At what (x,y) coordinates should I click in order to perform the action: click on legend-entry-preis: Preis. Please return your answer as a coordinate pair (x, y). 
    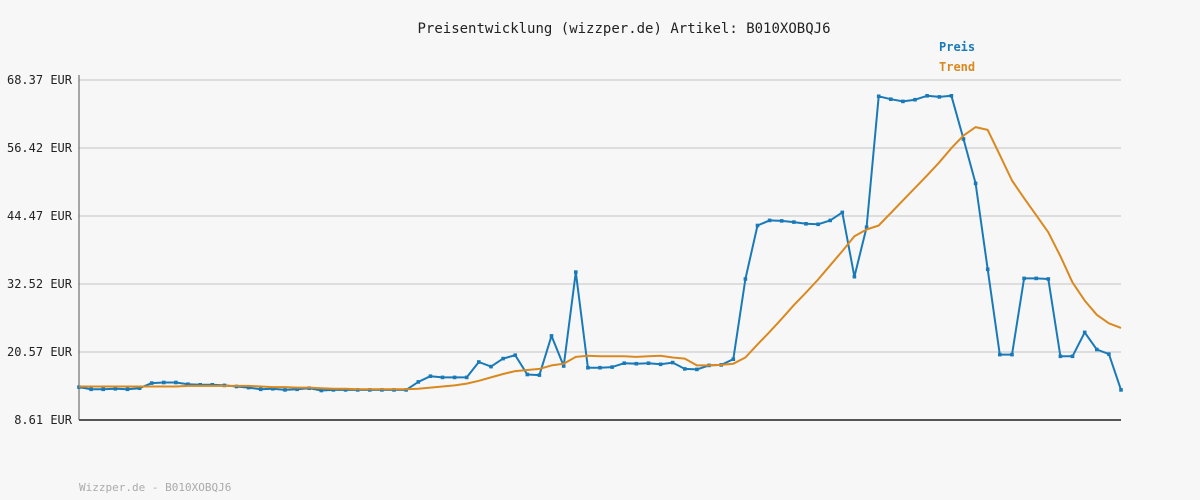
    Looking at the image, I should click on (957, 47).